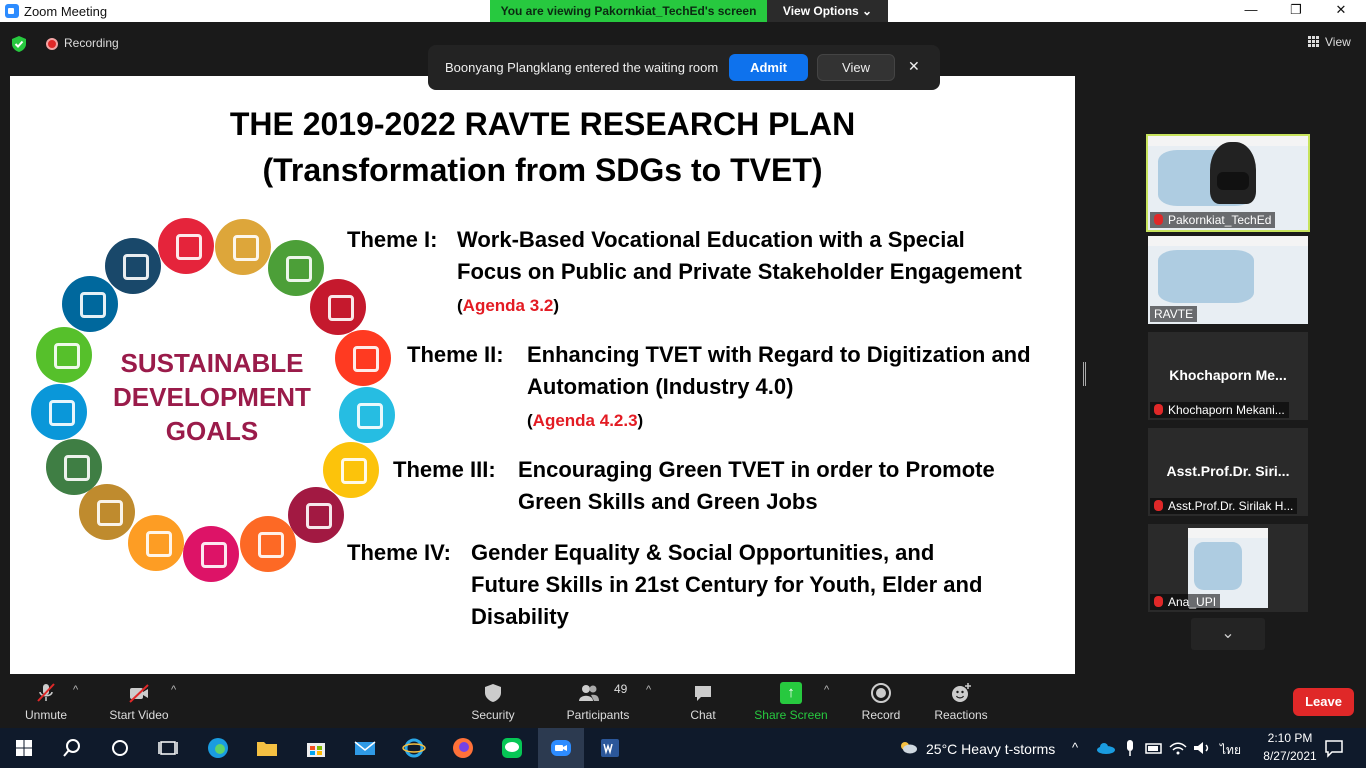  What do you see at coordinates (1202, 748) in the screenshot?
I see `volume-icon` at bounding box center [1202, 748].